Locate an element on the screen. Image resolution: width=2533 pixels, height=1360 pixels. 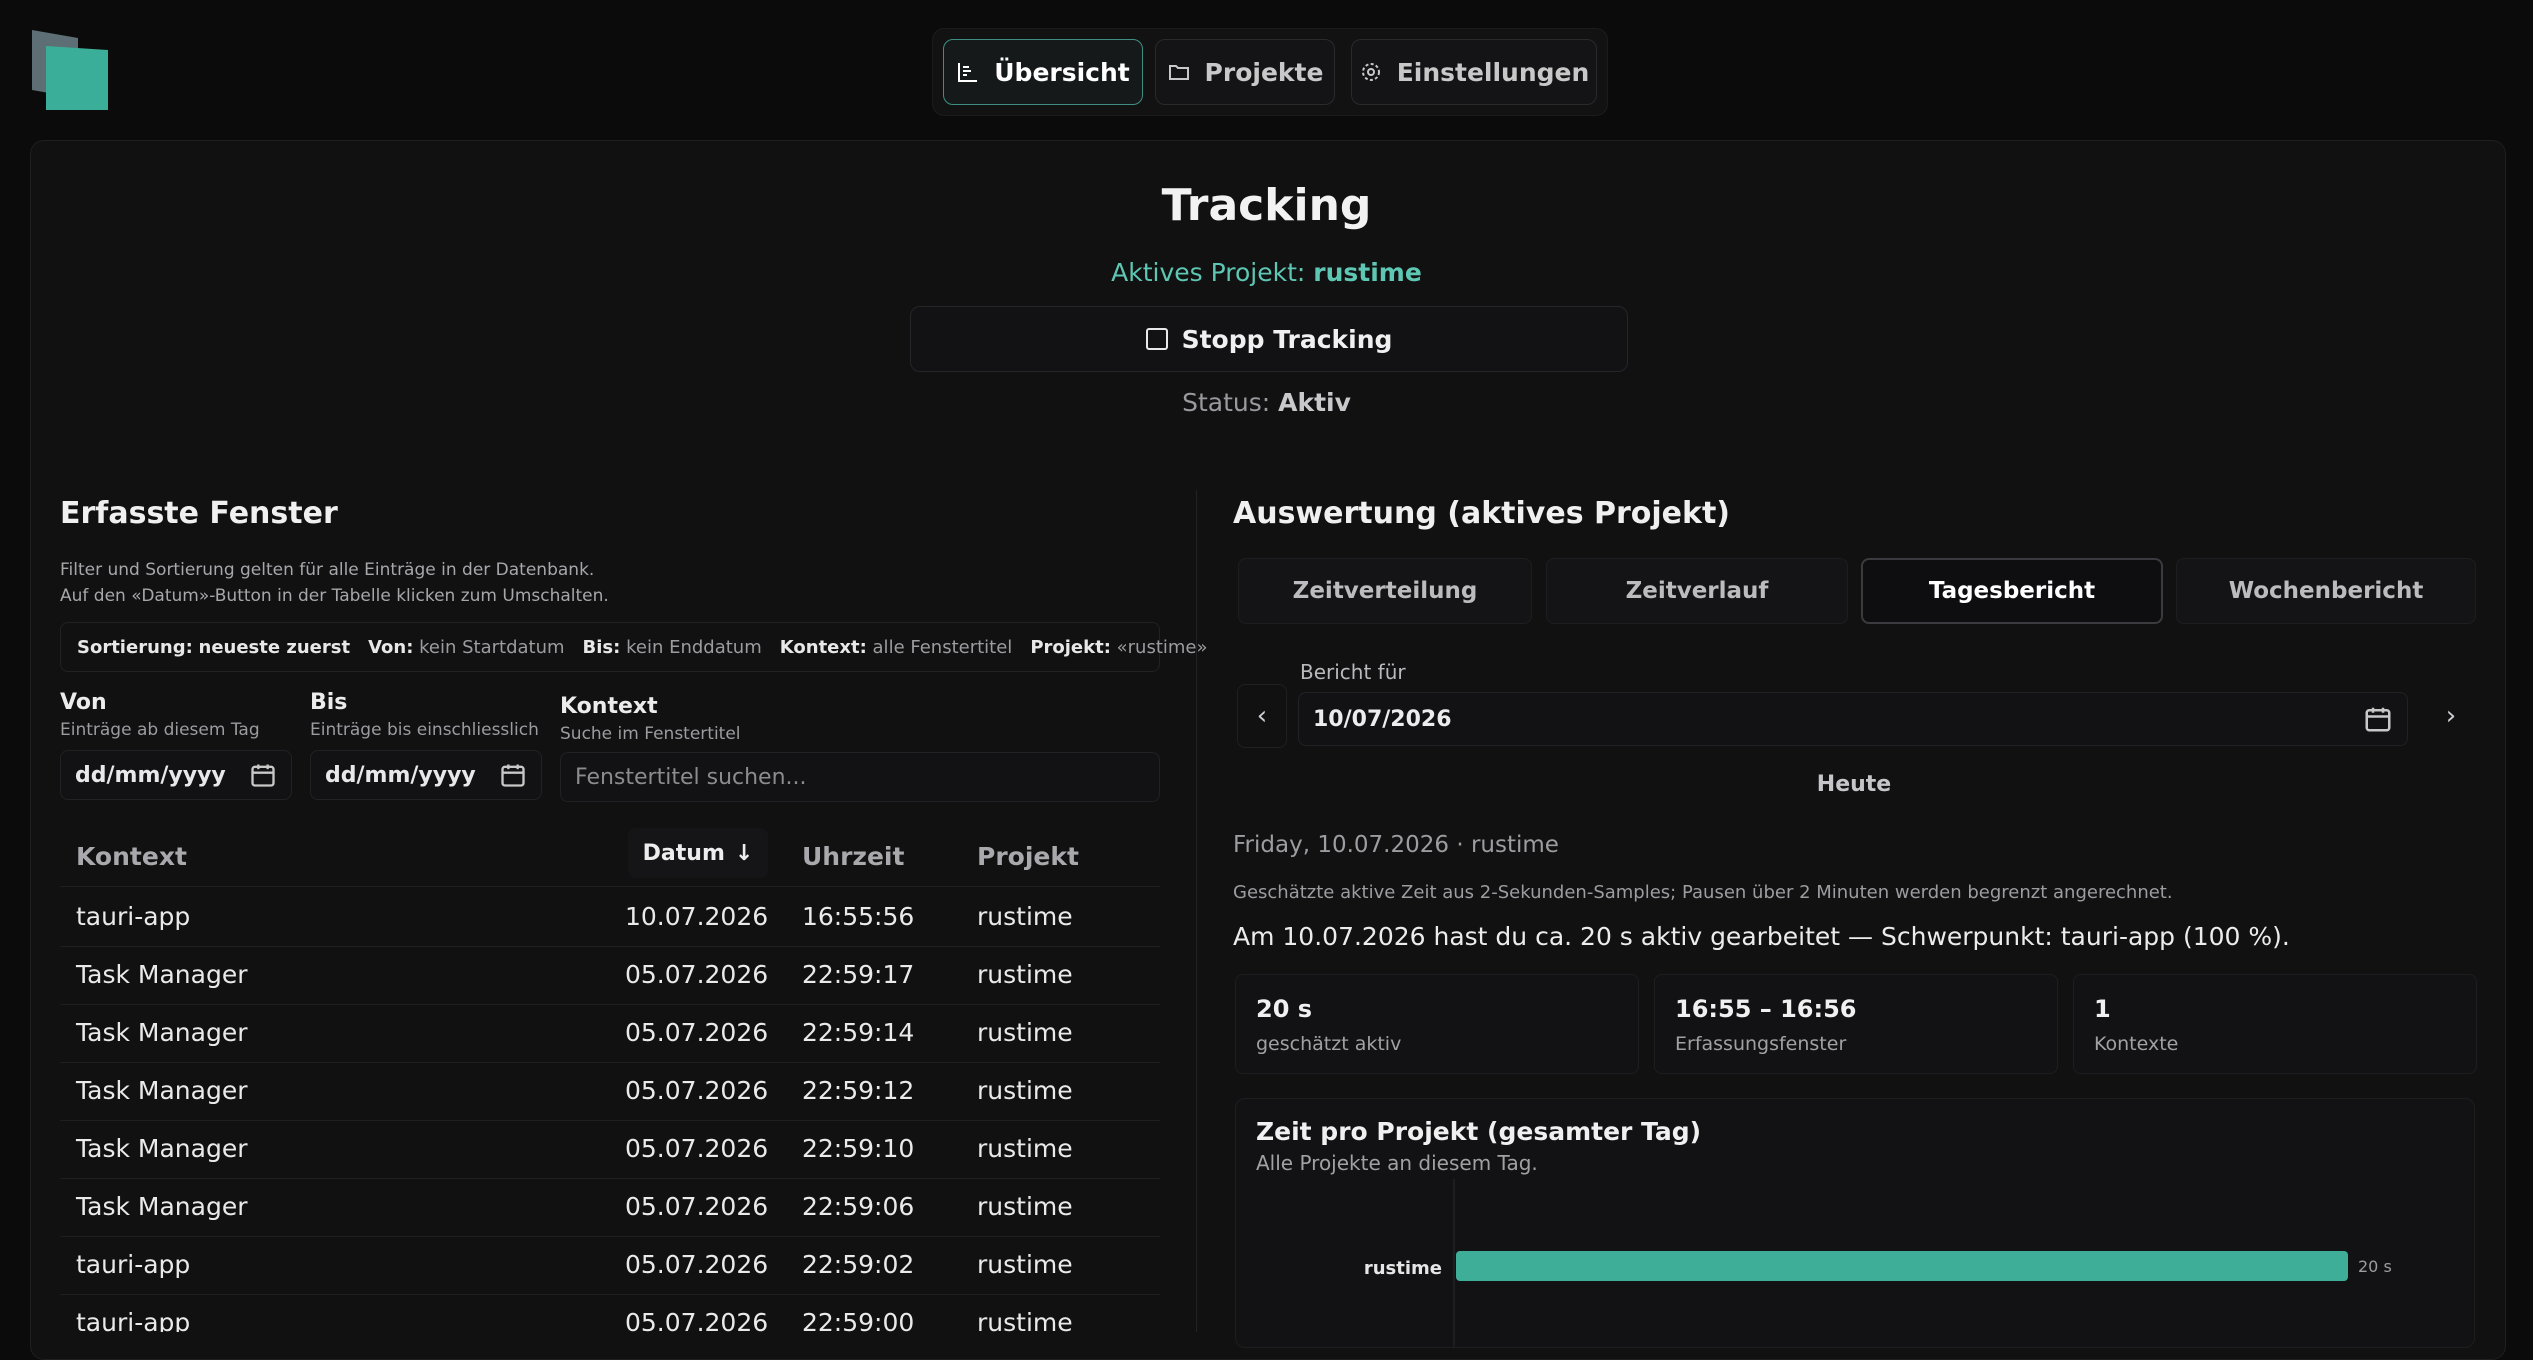
stat-contexts-label: Kontexte is located at coordinates (2136, 1044).